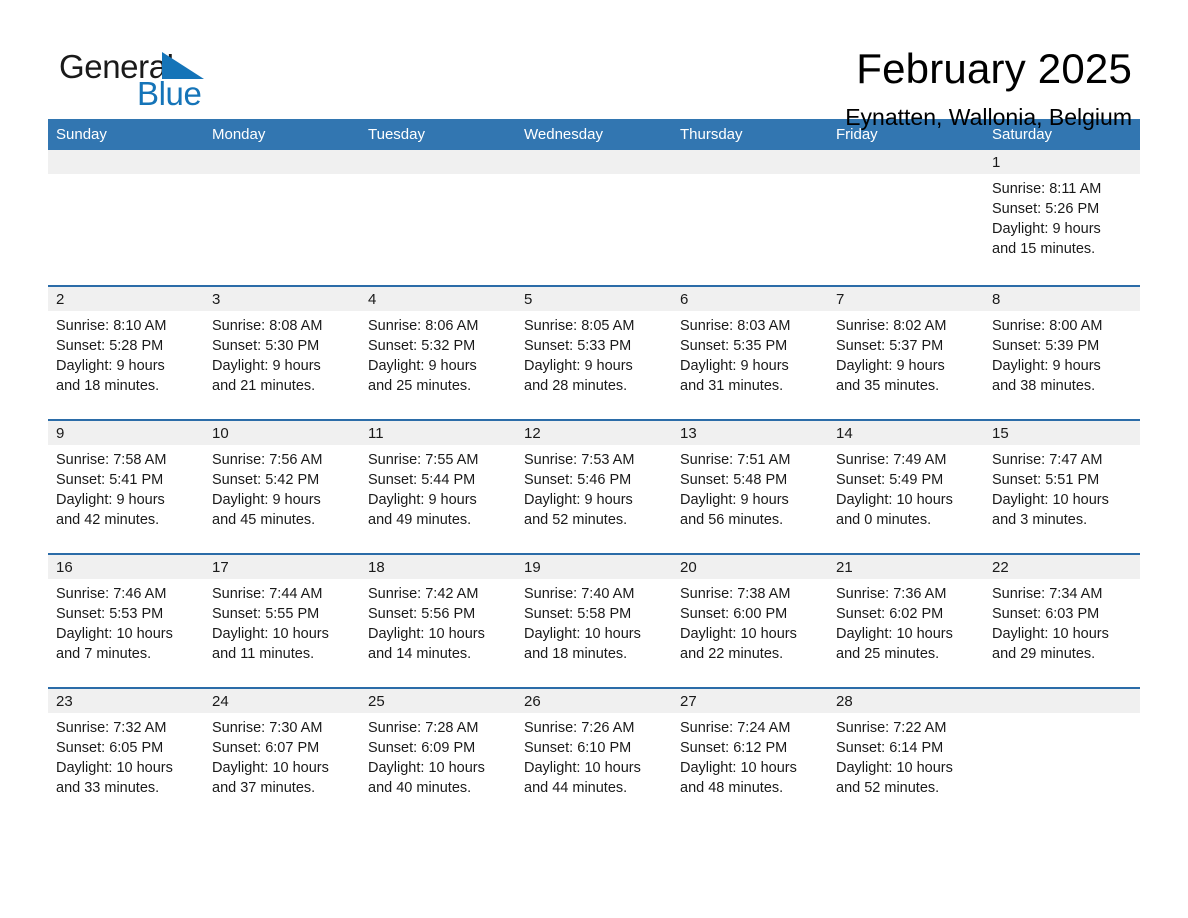  Describe the element at coordinates (282, 433) in the screenshot. I see `day-number: 10` at that location.